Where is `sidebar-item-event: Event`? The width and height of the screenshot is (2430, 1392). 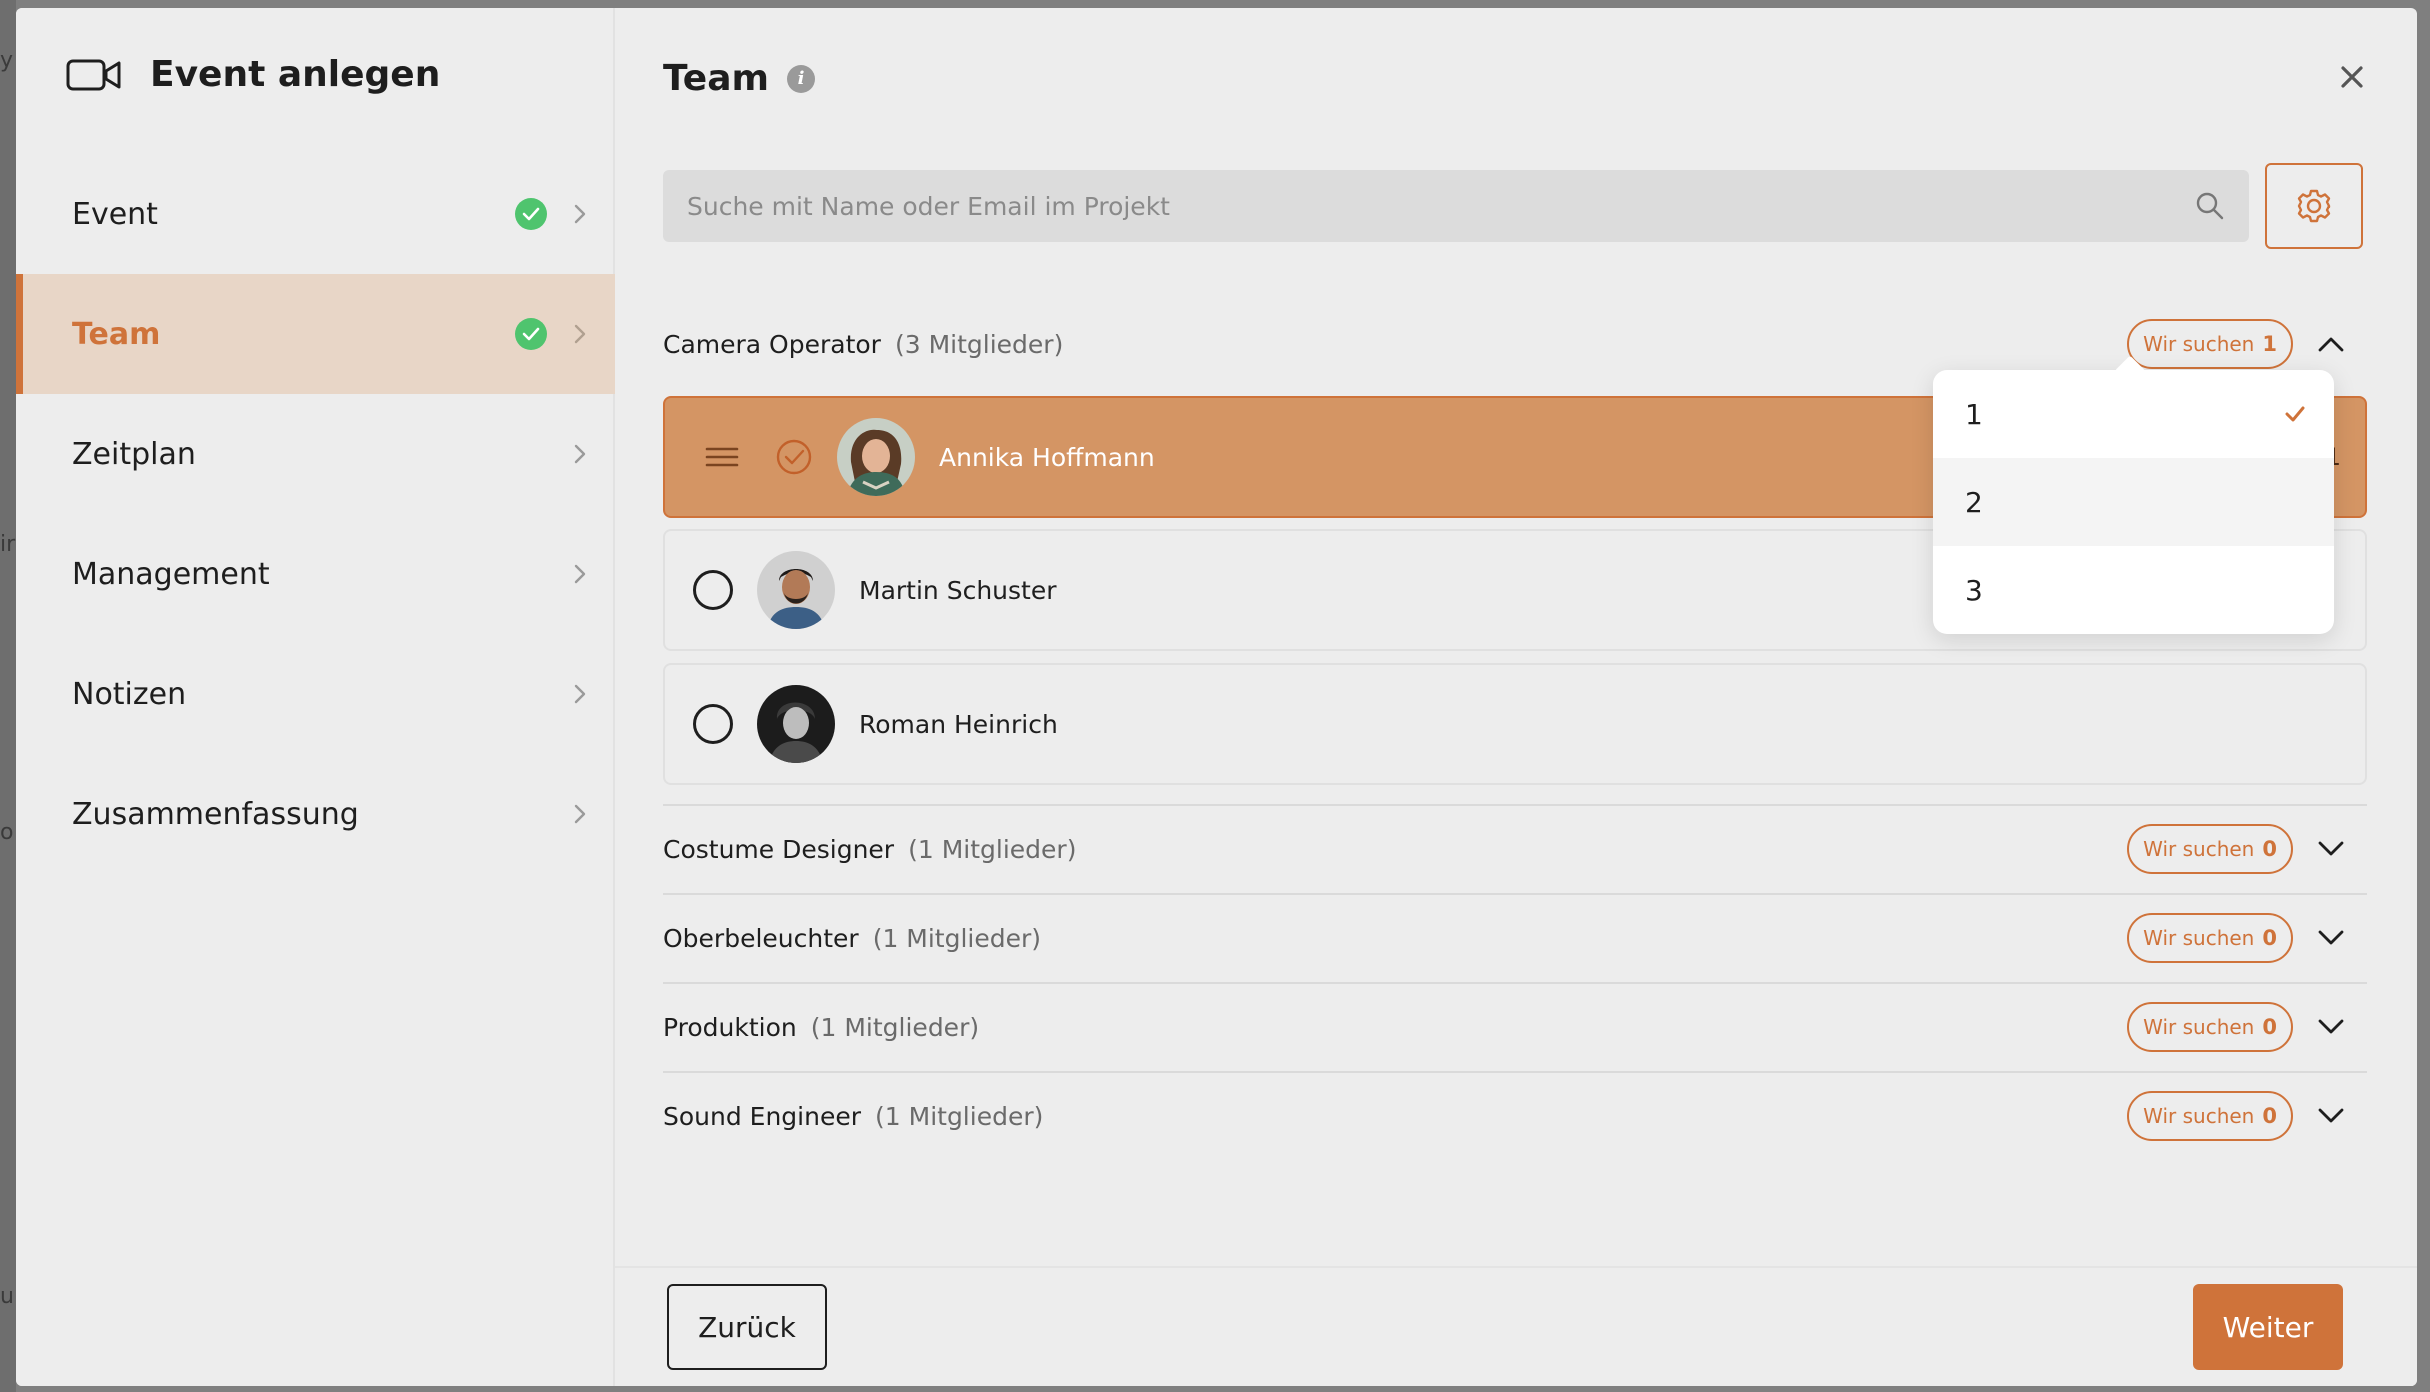 sidebar-item-event: Event is located at coordinates (315, 214).